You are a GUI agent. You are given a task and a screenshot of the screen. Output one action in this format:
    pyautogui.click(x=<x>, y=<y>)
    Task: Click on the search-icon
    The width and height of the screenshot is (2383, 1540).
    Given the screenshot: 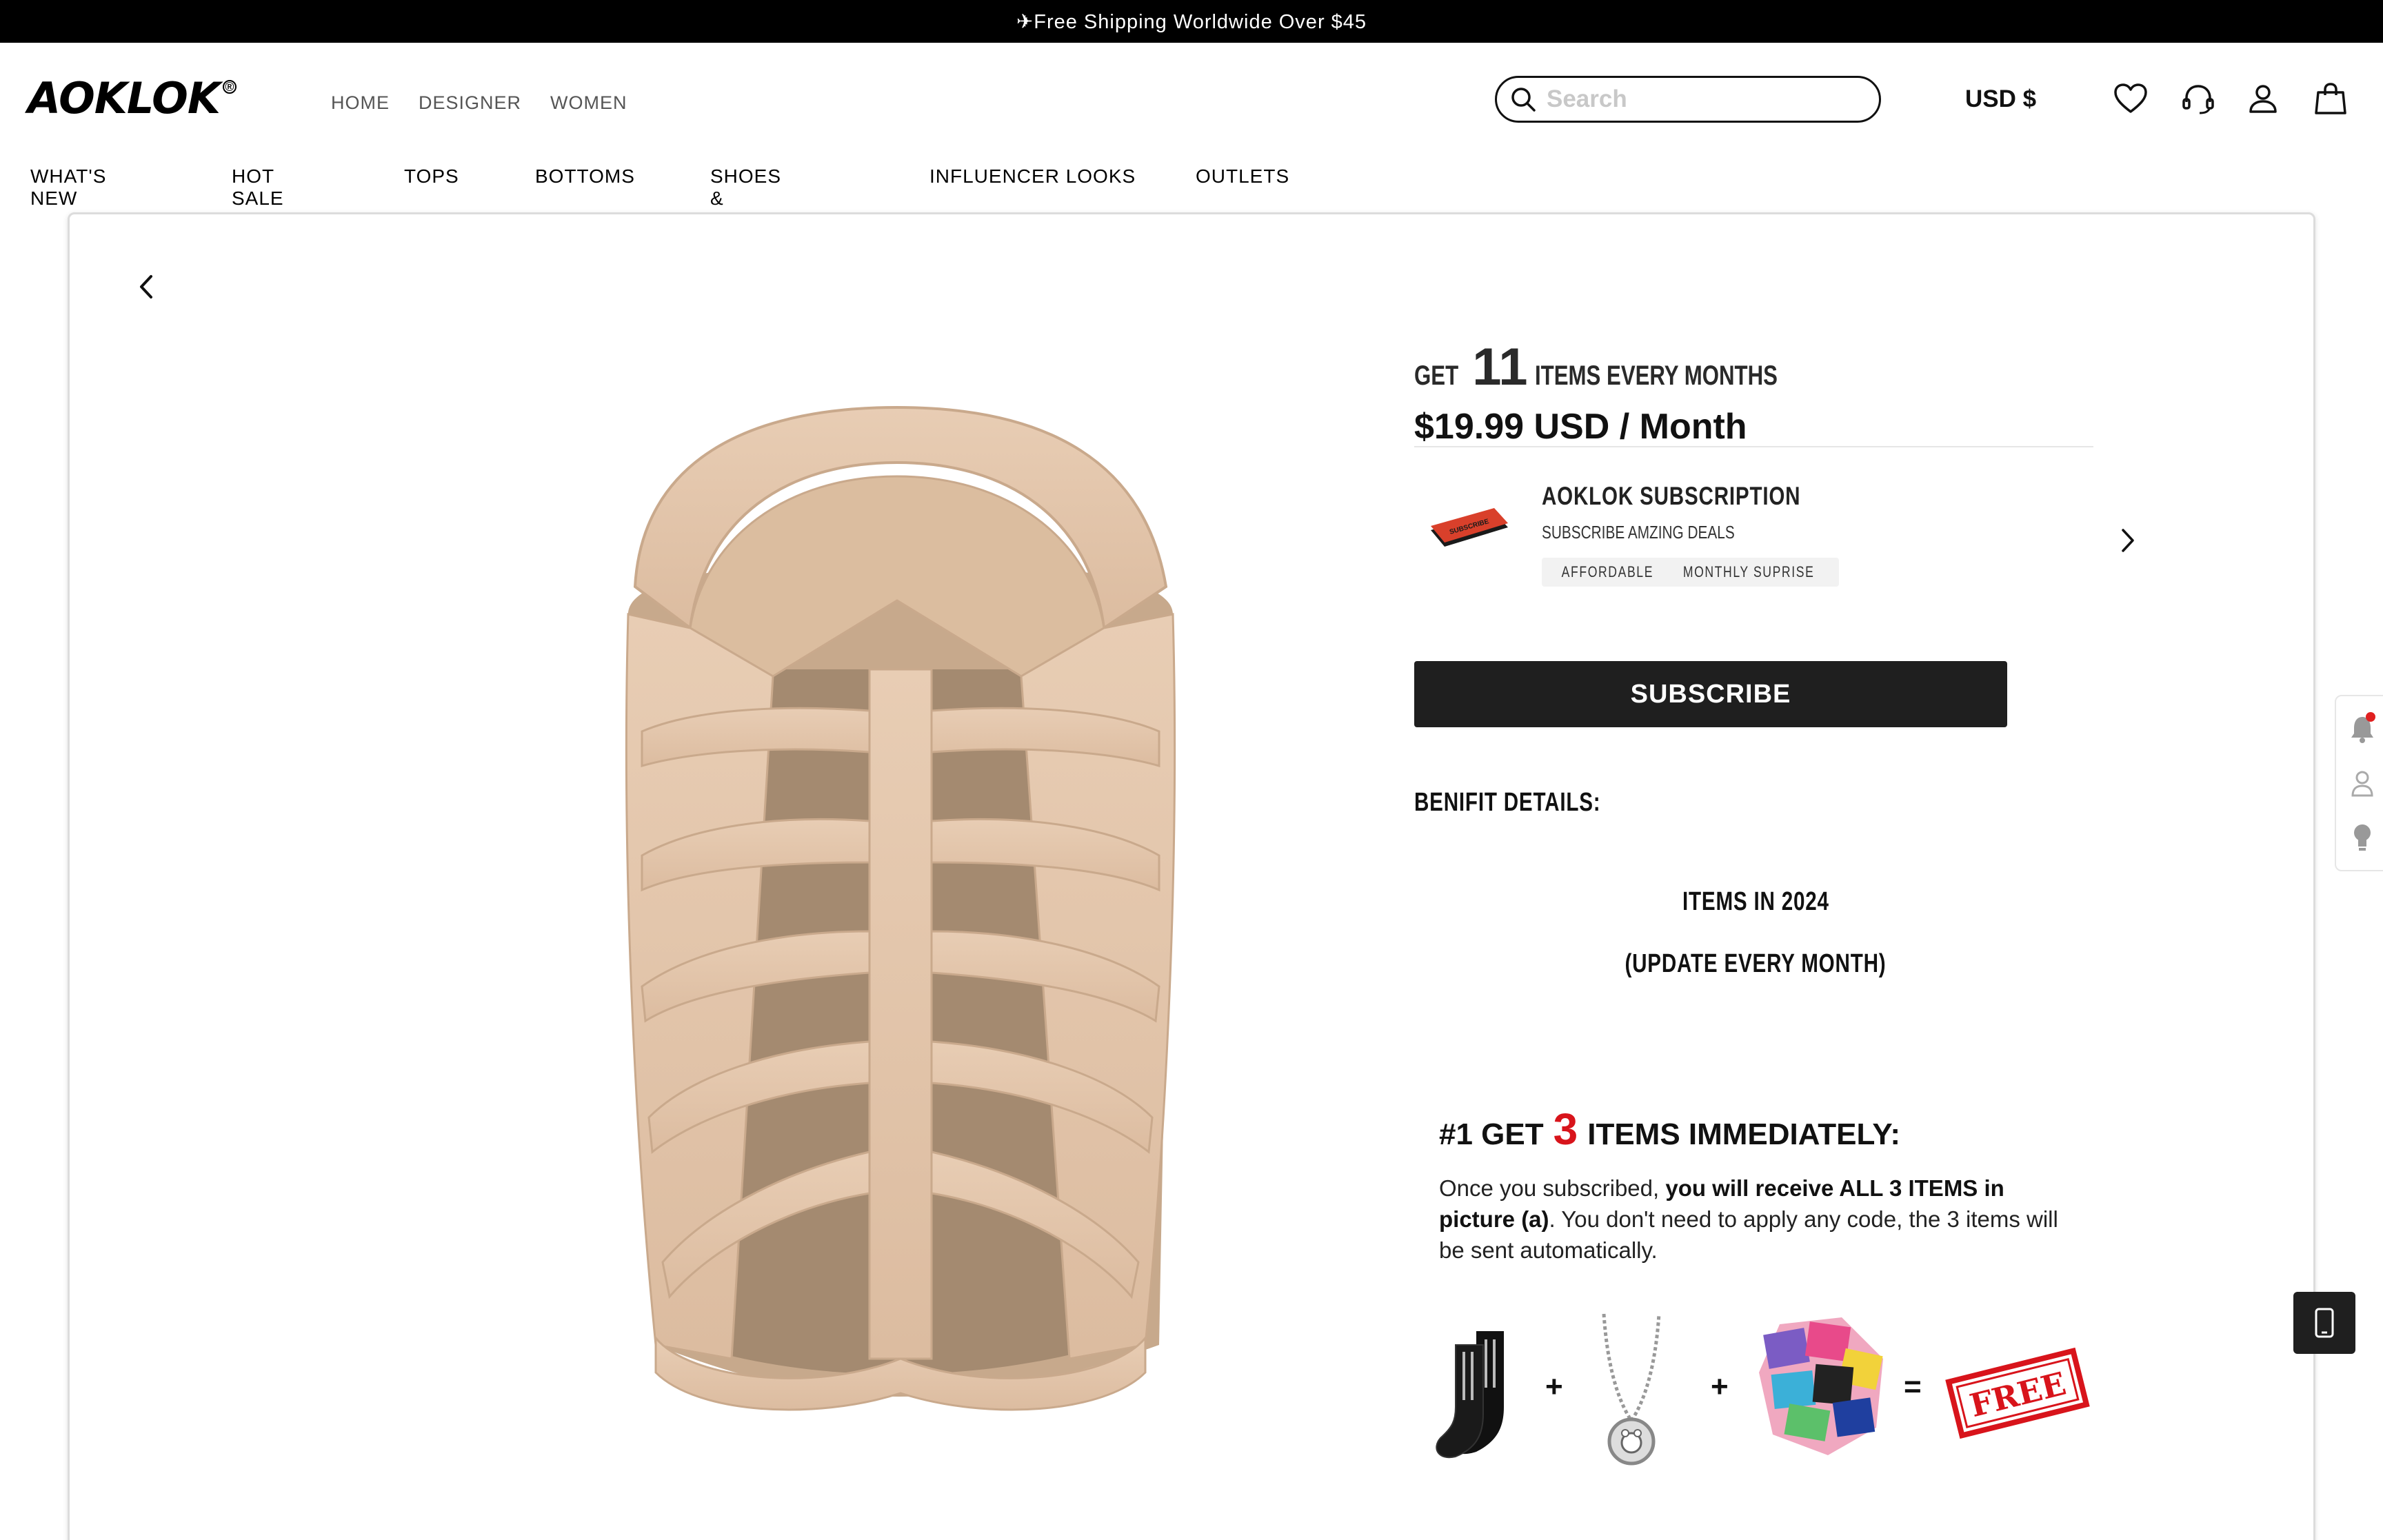 What is the action you would take?
    pyautogui.click(x=1523, y=100)
    